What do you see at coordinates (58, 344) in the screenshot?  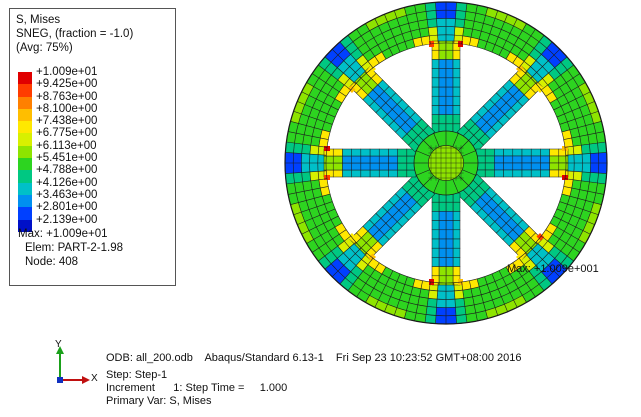 I see `triad-y-label: Y` at bounding box center [58, 344].